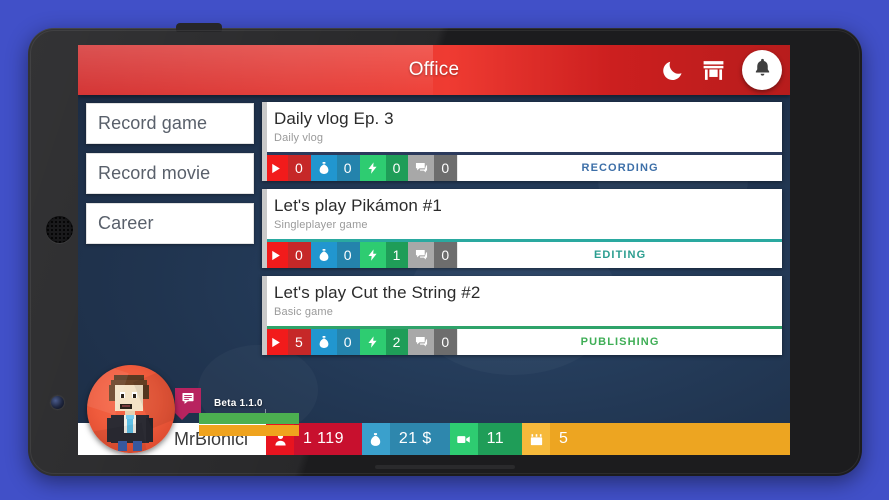 The width and height of the screenshot is (889, 500). Describe the element at coordinates (619, 168) in the screenshot. I see `task-status-badge: RECORDING` at that location.